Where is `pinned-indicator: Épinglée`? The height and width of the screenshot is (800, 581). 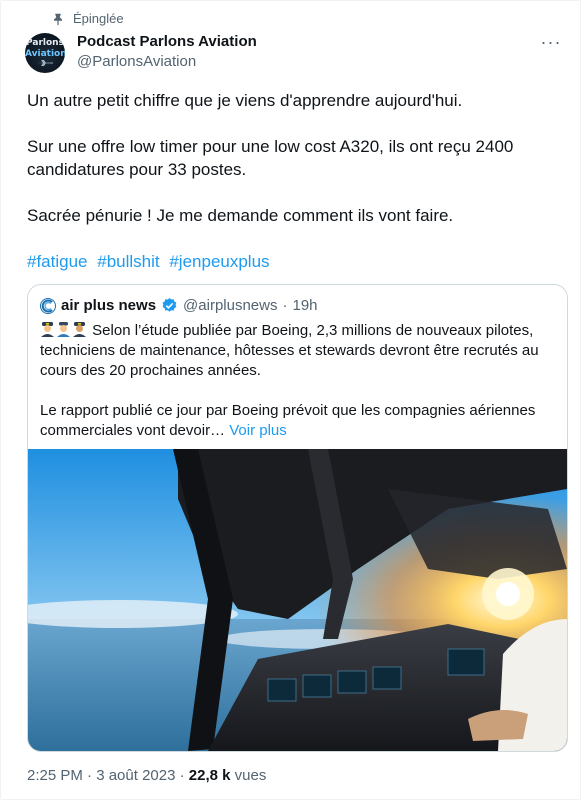 pinned-indicator: Épinglée is located at coordinates (87, 18).